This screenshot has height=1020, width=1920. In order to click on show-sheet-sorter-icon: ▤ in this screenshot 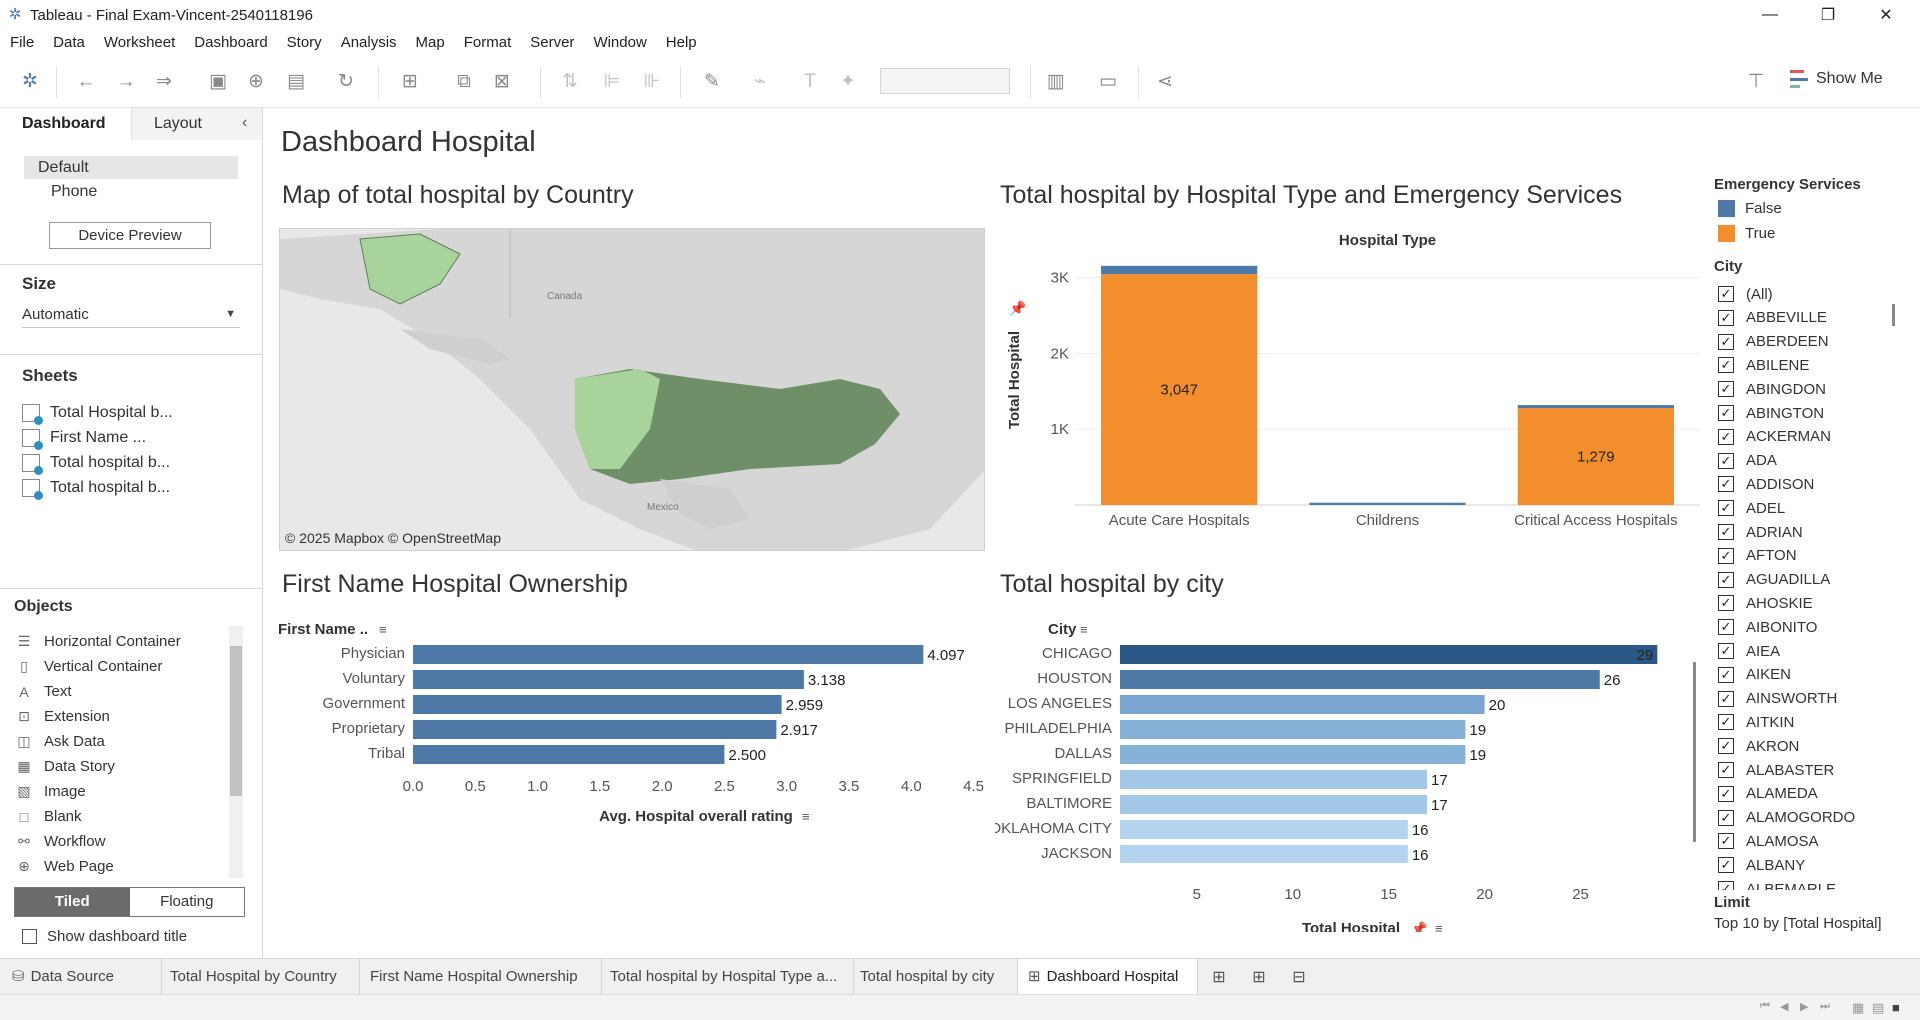, I will do `click(1878, 1008)`.